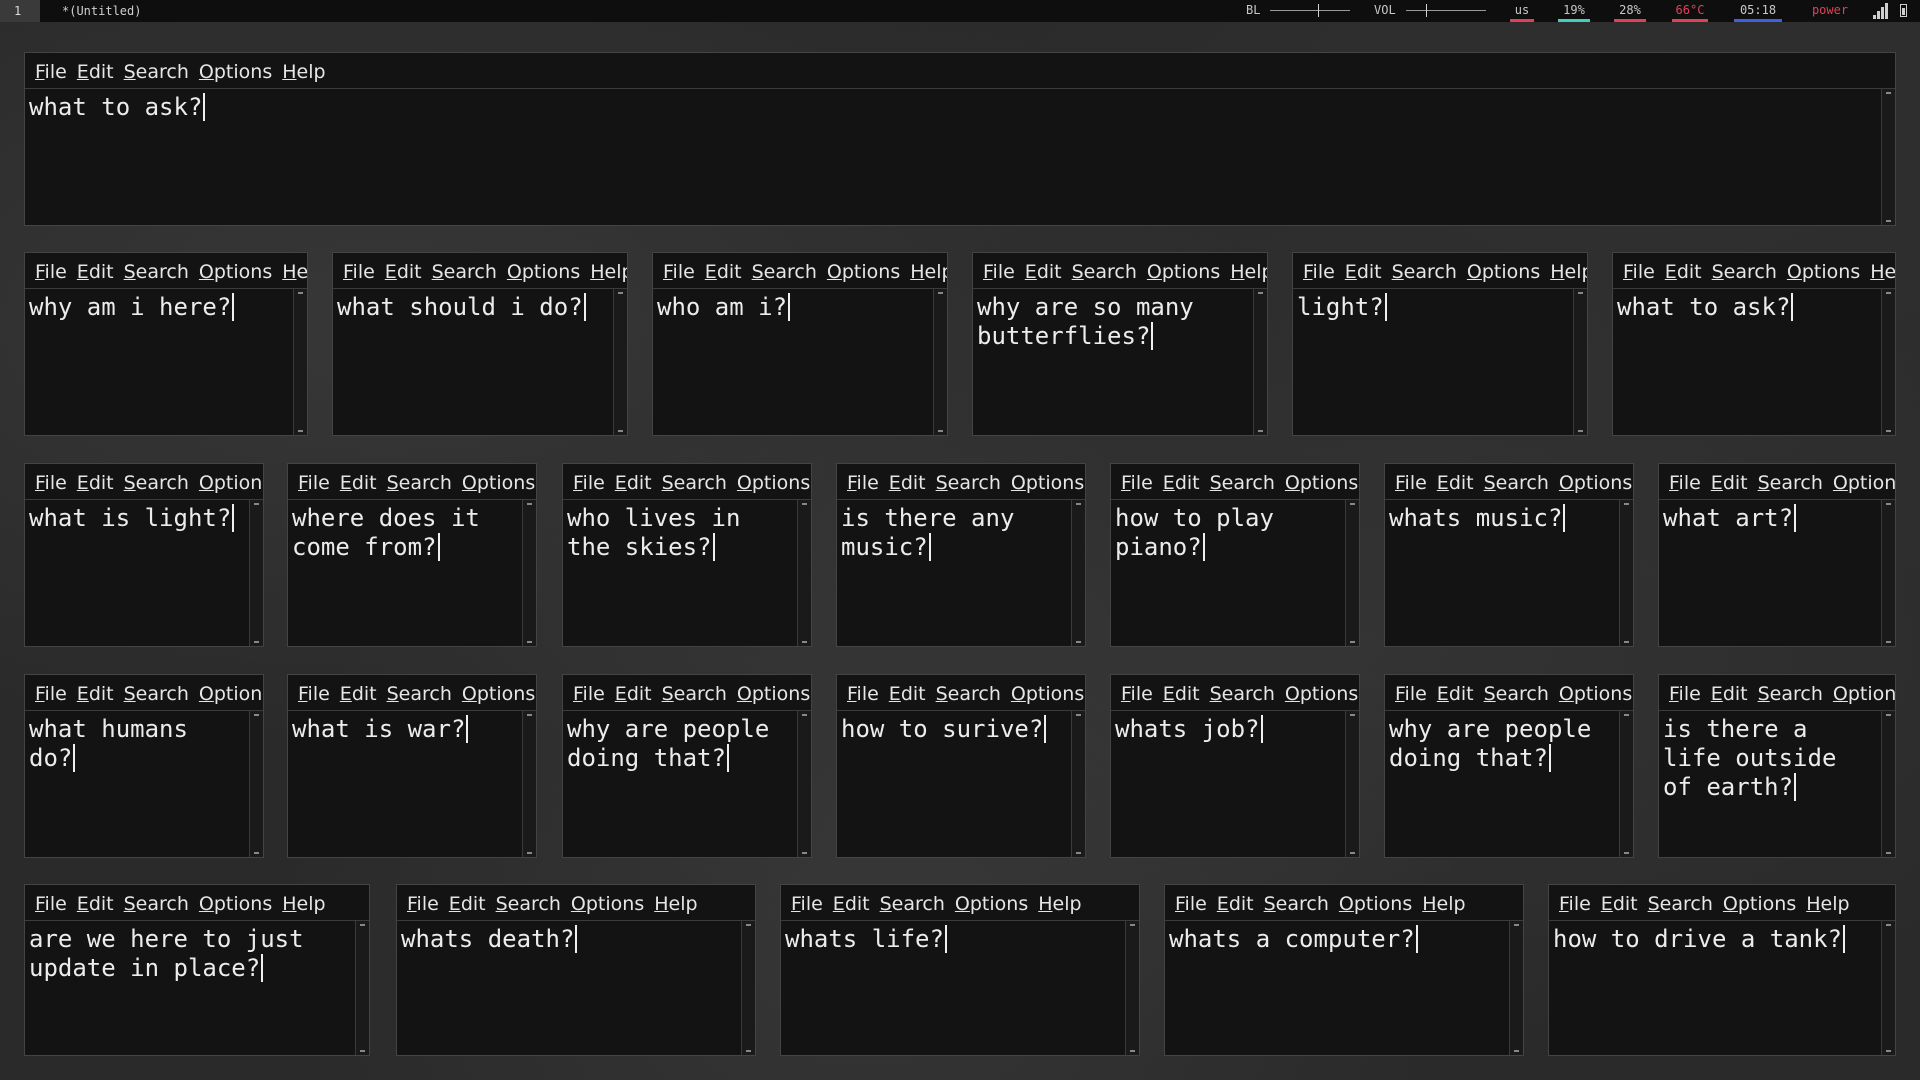 The width and height of the screenshot is (1920, 1080). Describe the element at coordinates (405, 573) in the screenshot. I see `text-area: where does it come from?` at that location.